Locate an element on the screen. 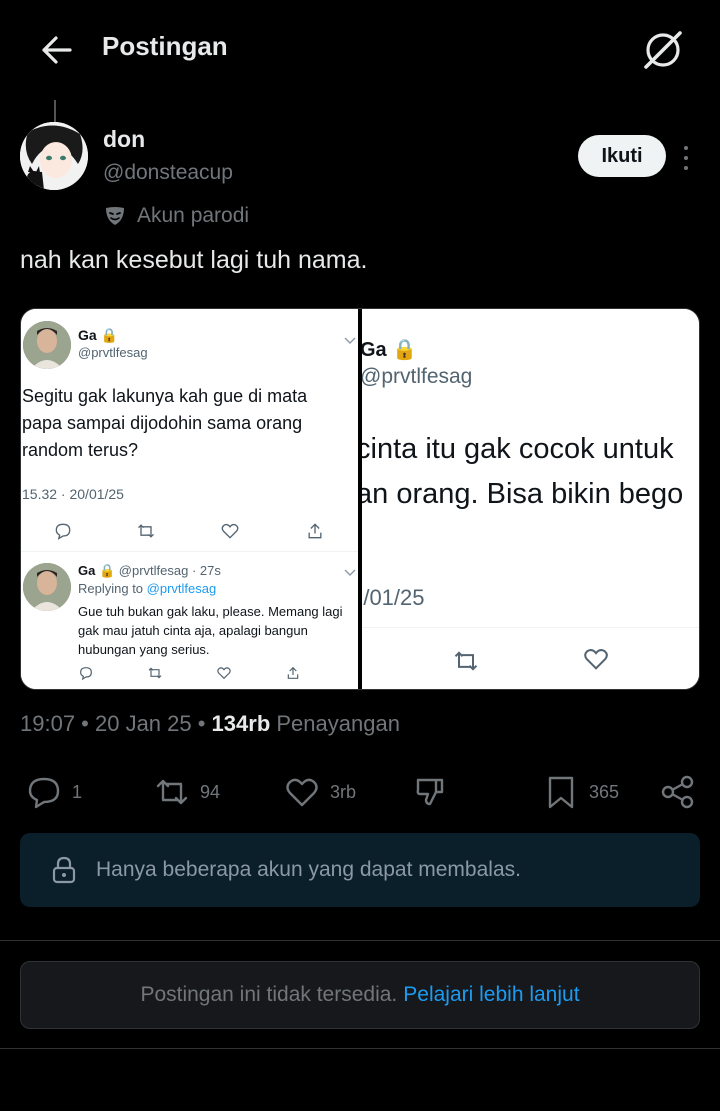 The height and width of the screenshot is (1111, 720). embedded-reply-avatar is located at coordinates (47, 587).